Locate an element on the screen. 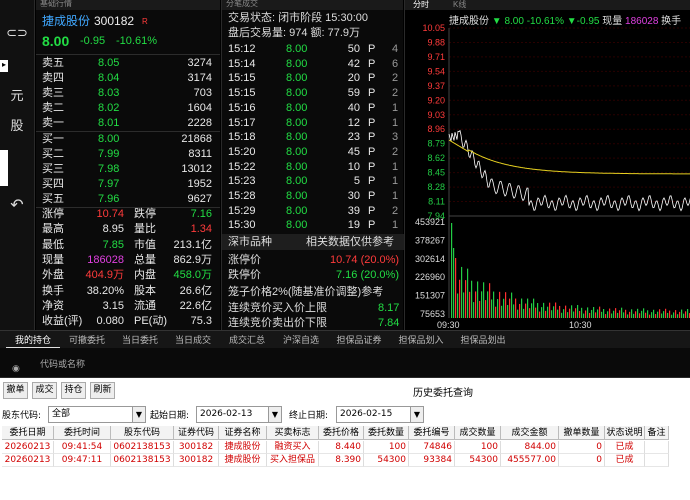 The height and width of the screenshot is (500, 690). level-label: 买四 is located at coordinates (53, 184).